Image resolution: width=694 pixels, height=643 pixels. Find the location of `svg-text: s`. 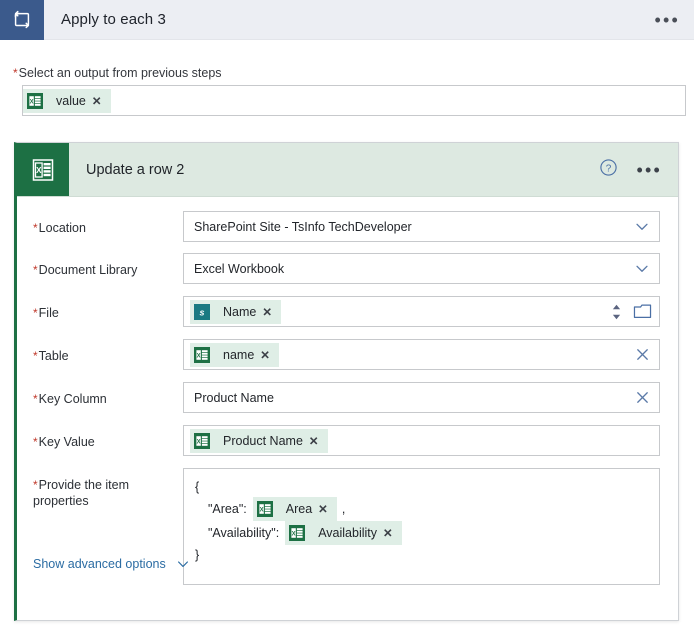

svg-text: s is located at coordinates (201, 312).